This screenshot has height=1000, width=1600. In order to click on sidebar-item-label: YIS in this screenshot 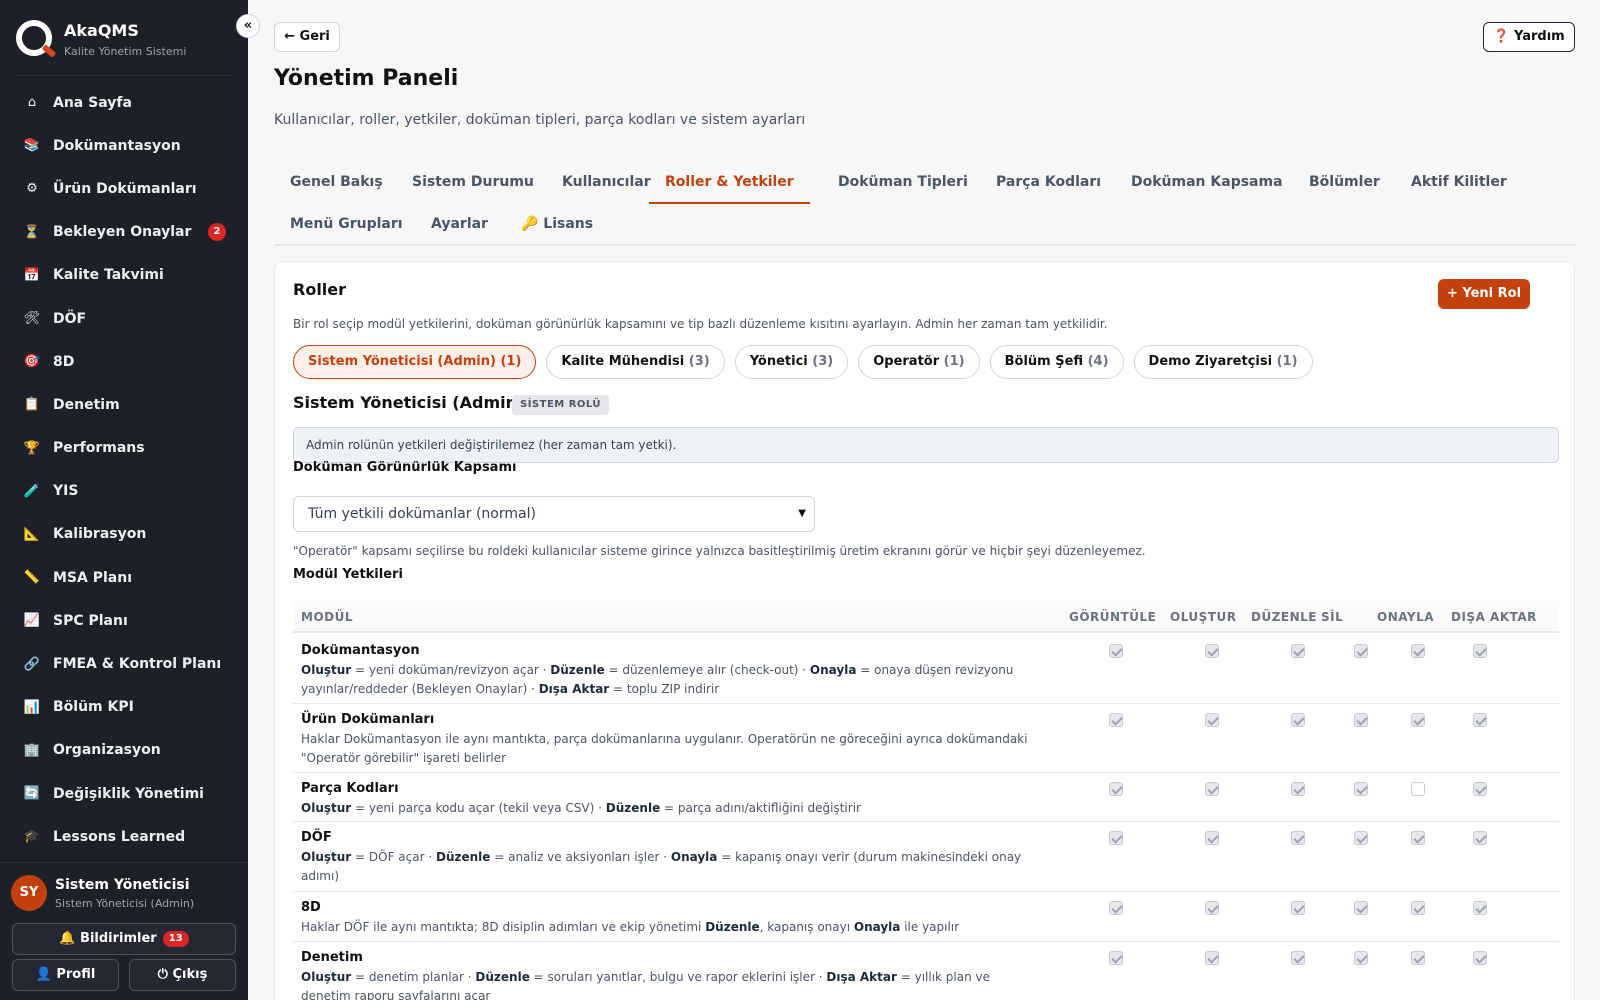, I will do `click(66, 491)`.